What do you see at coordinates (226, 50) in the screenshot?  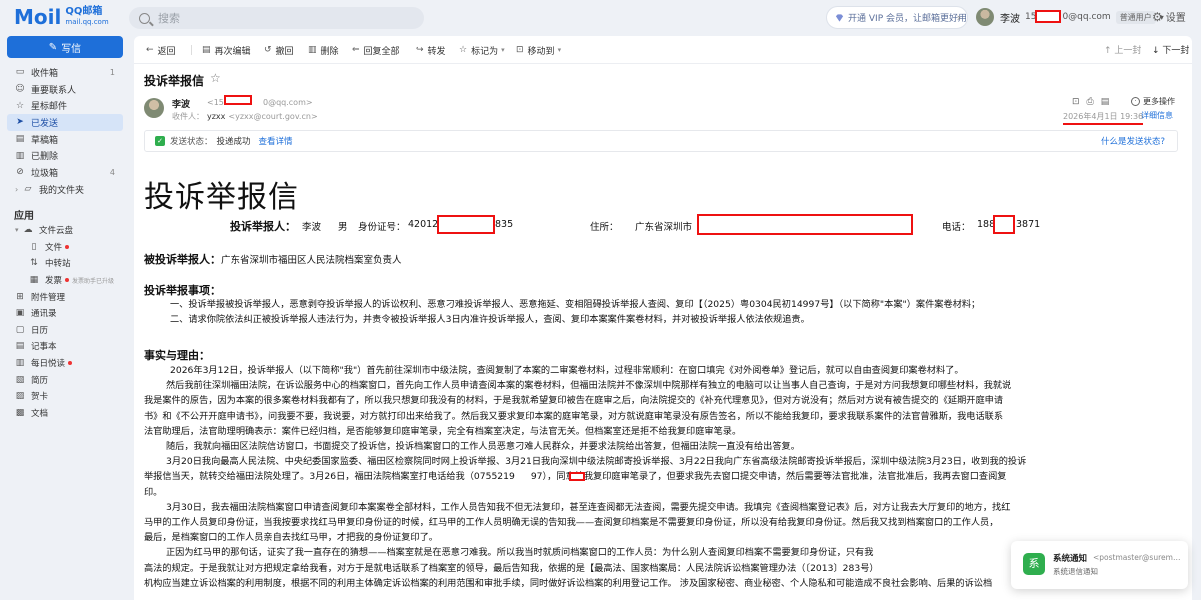 I see `reedit-button: ▤ 再次编辑` at bounding box center [226, 50].